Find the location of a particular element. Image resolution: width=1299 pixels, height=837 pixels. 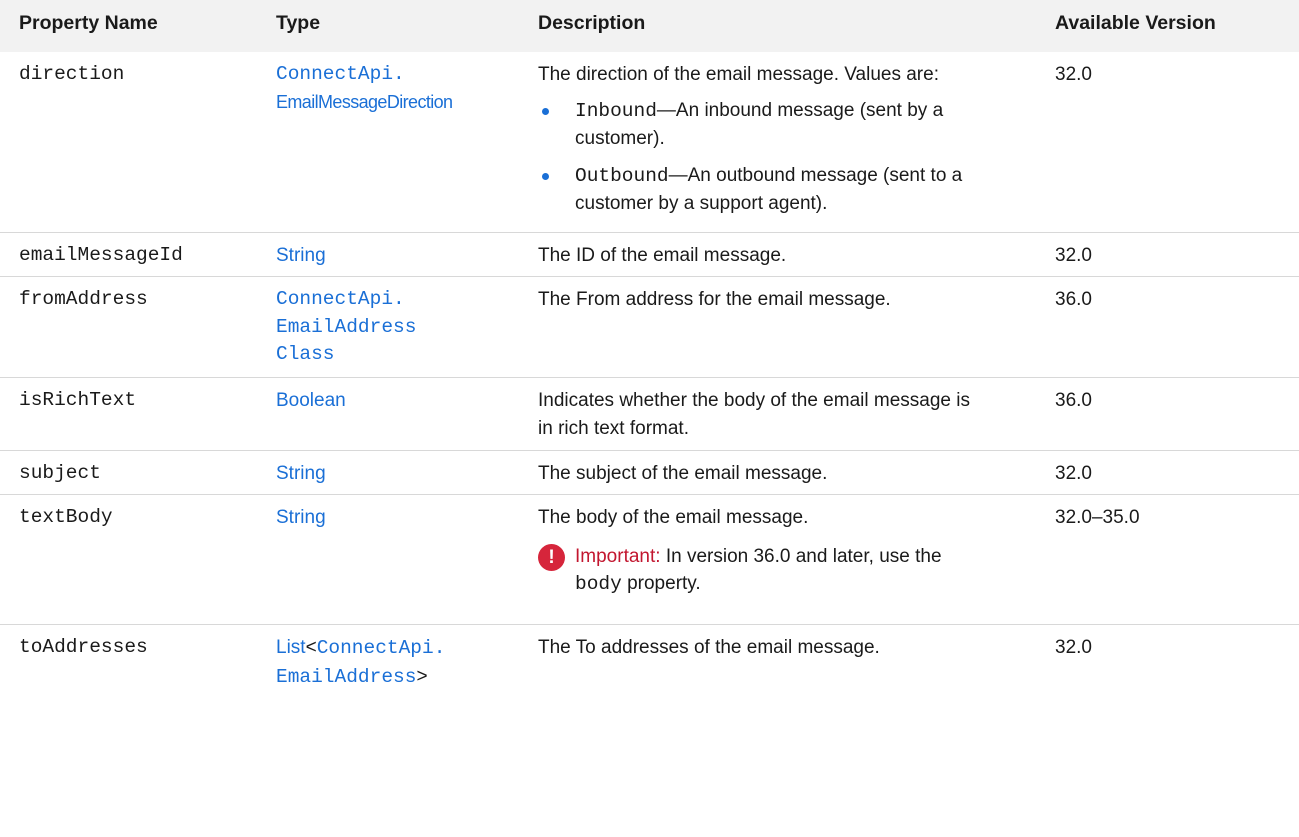

type-cell: List<ConnectApi. EmailAddress> is located at coordinates (401, 662).